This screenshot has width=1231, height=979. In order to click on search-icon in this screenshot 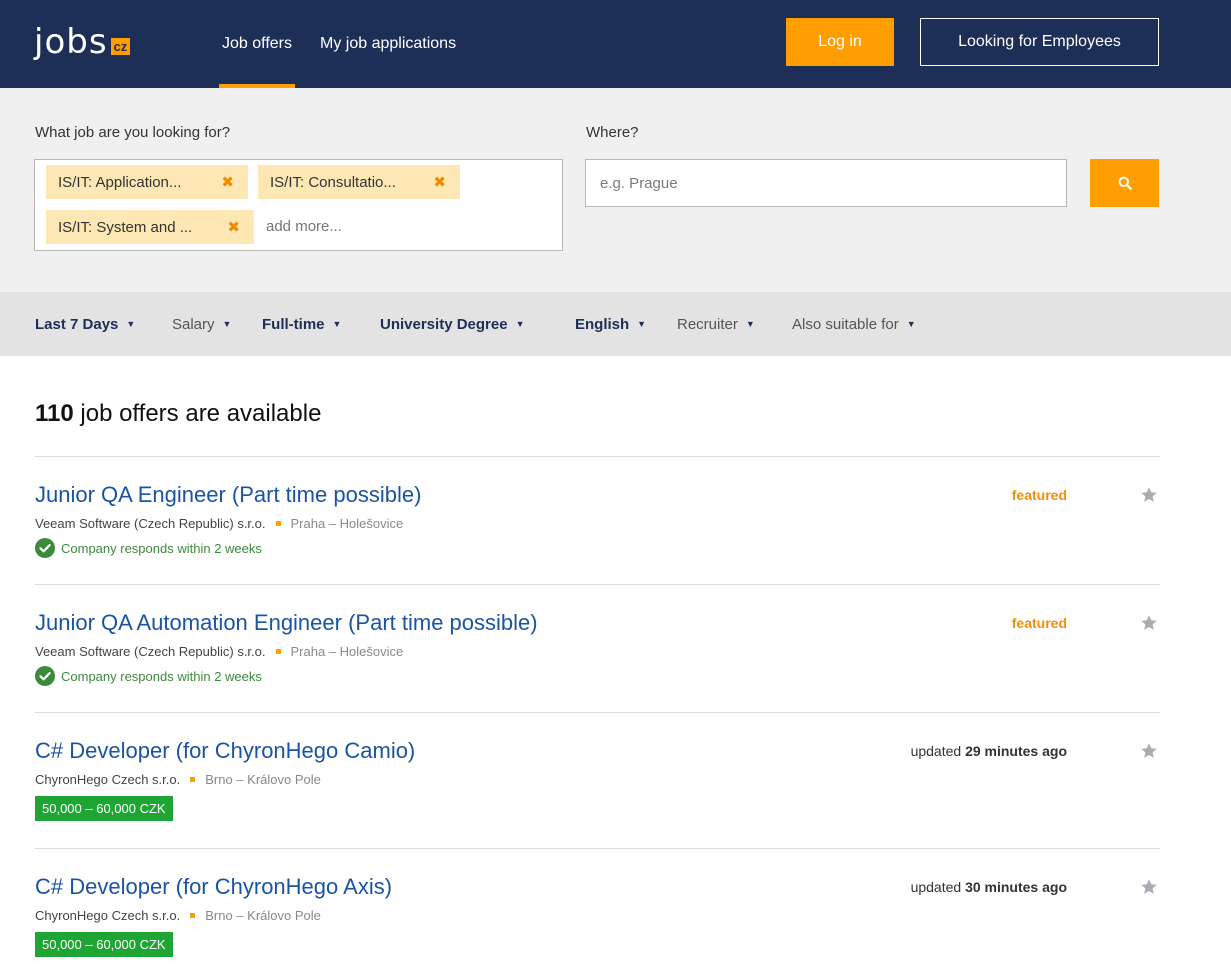, I will do `click(1125, 183)`.